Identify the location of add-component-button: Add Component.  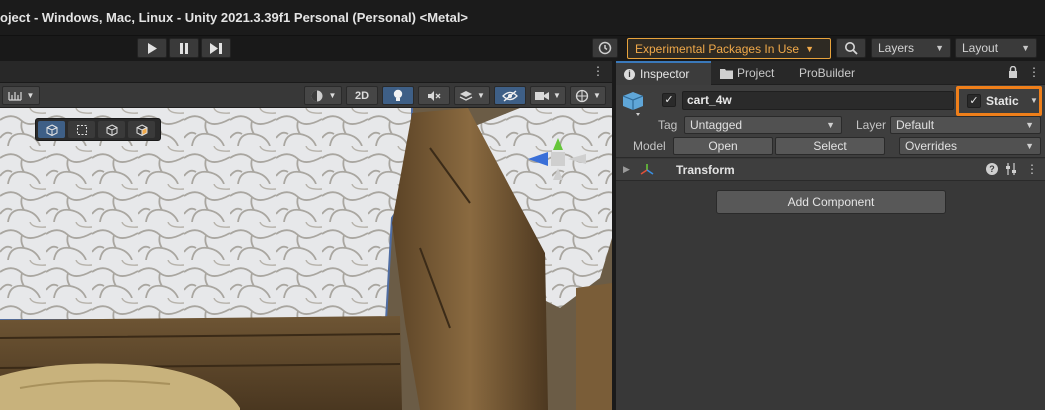
(831, 202).